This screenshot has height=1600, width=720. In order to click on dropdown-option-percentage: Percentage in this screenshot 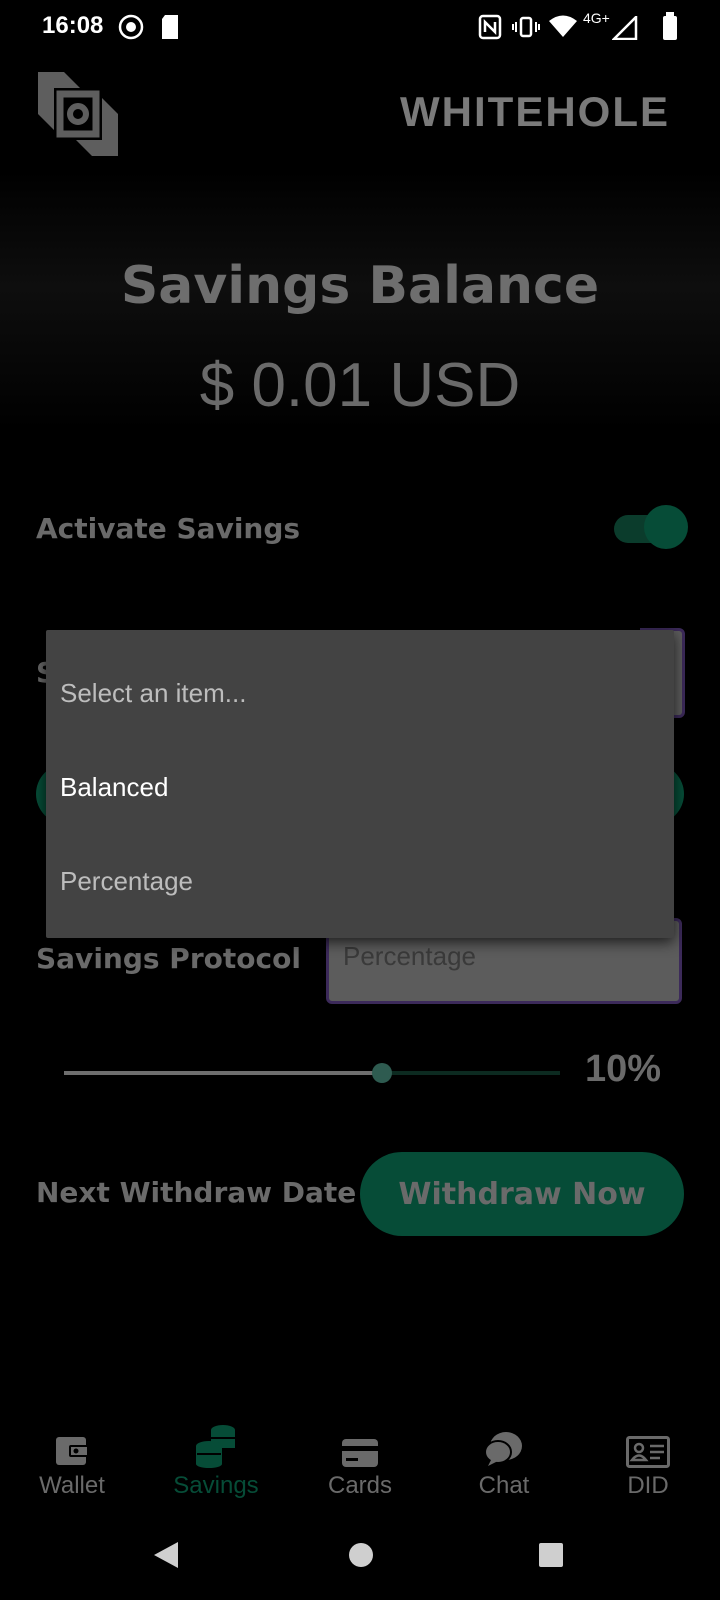, I will do `click(126, 881)`.